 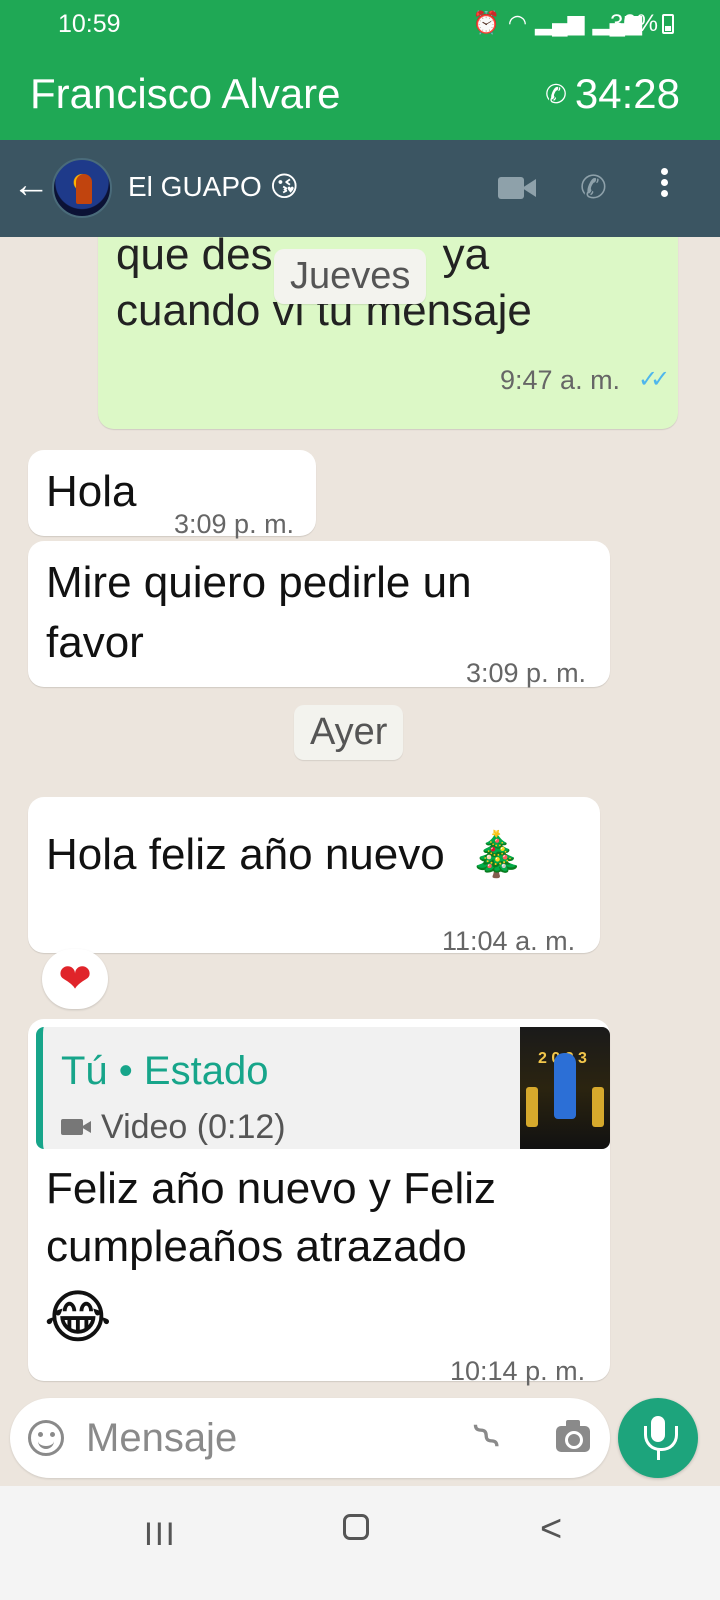 What do you see at coordinates (551, 1529) in the screenshot?
I see `back-nav-icon: <` at bounding box center [551, 1529].